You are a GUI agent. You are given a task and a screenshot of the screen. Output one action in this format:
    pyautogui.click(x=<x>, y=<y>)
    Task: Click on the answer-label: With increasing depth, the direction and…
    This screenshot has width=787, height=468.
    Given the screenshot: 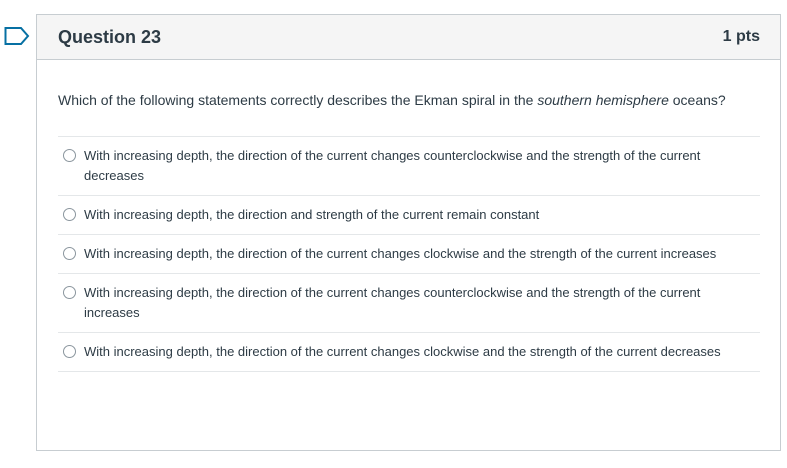 What is the action you would take?
    pyautogui.click(x=312, y=214)
    